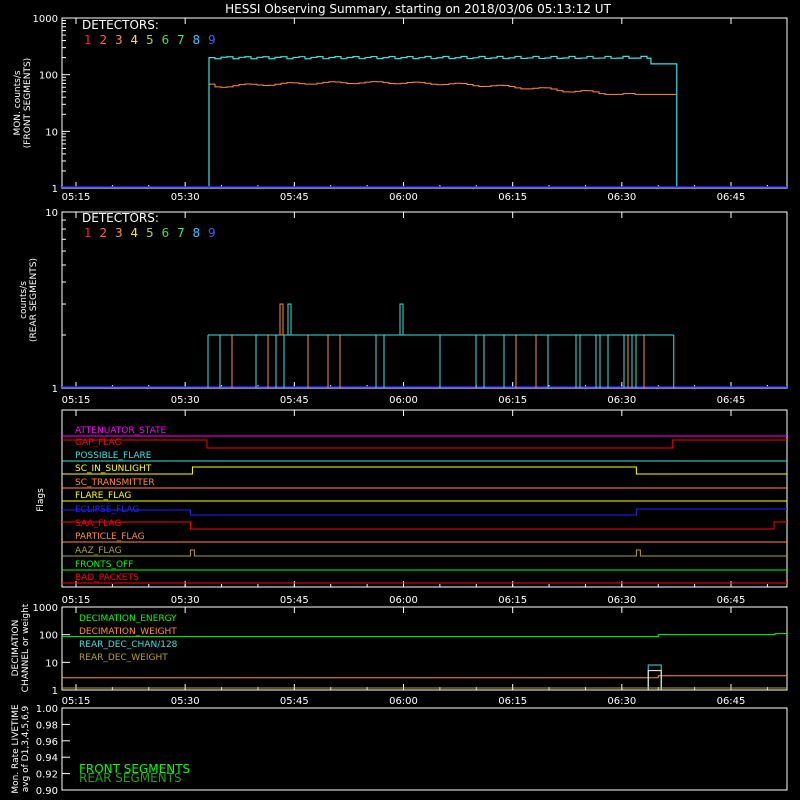 This screenshot has width=800, height=800. I want to click on y-tick-label: 0.96, so click(47, 742).